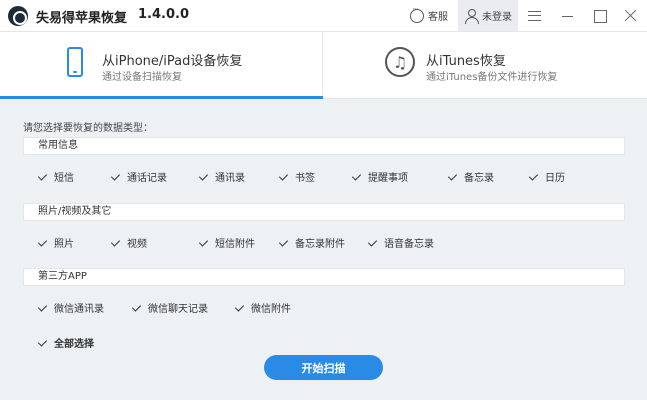 The image size is (647, 400). I want to click on option-label: 备忘录, so click(479, 178).